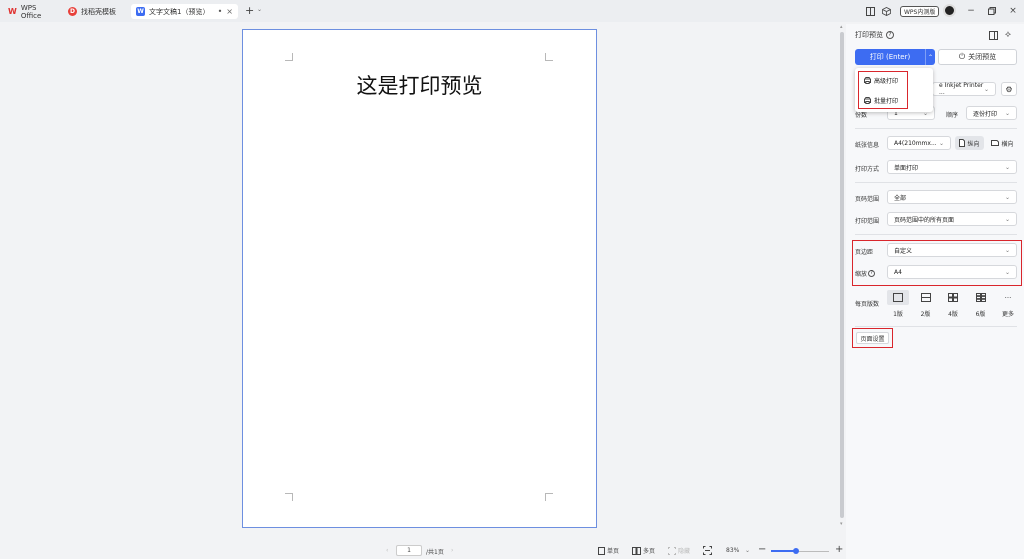  What do you see at coordinates (841, 27) in the screenshot?
I see `scroll-up-icon: ▴` at bounding box center [841, 27].